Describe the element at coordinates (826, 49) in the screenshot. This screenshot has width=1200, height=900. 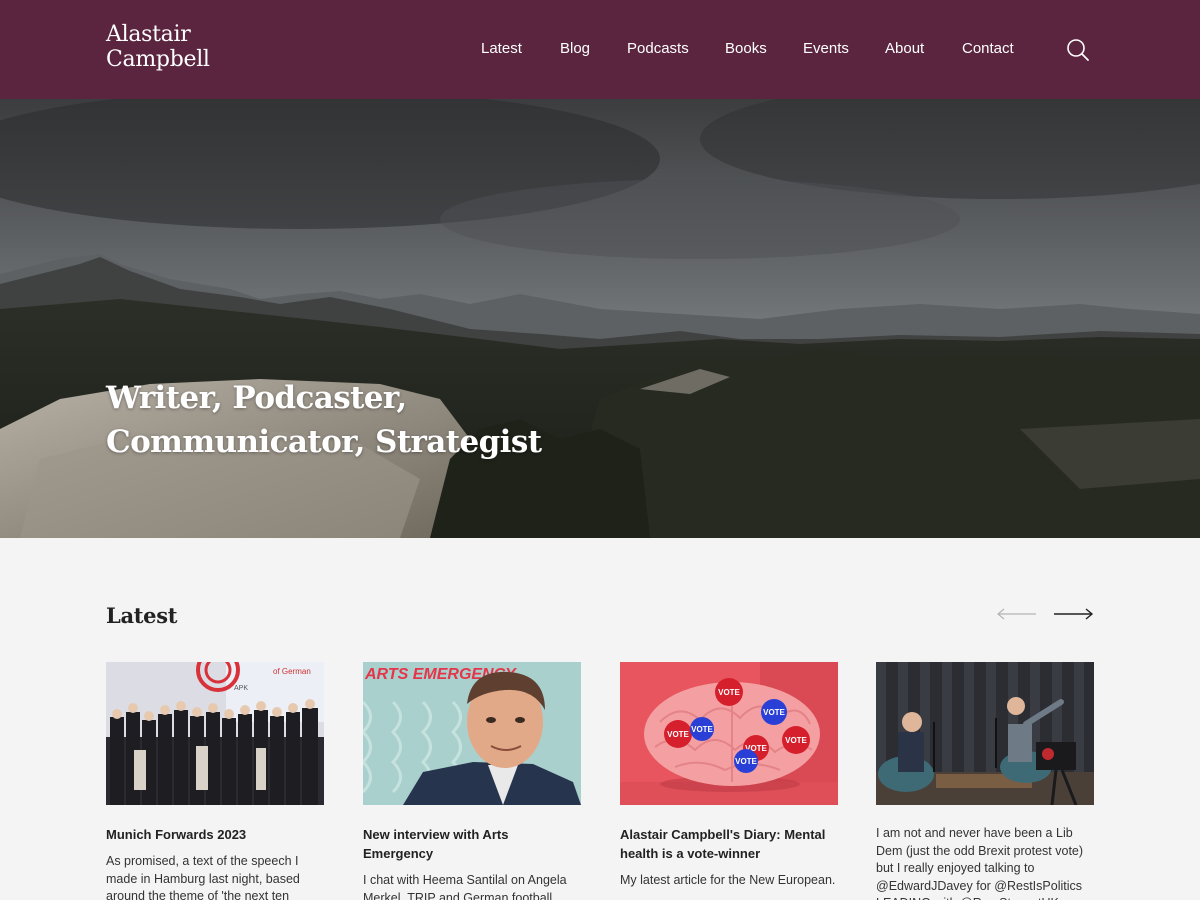
I see `nav-events: Events` at that location.